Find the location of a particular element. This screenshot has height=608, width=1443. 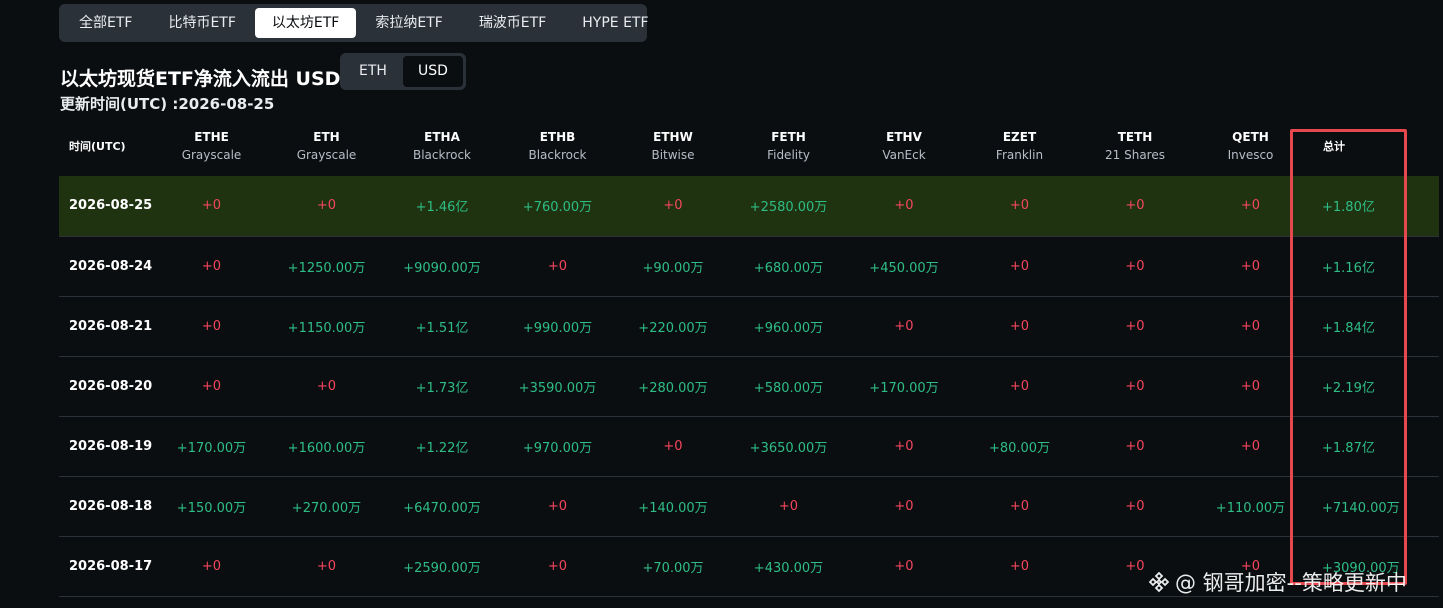

flow-cell-etha: +2590.00万 is located at coordinates (442, 568).